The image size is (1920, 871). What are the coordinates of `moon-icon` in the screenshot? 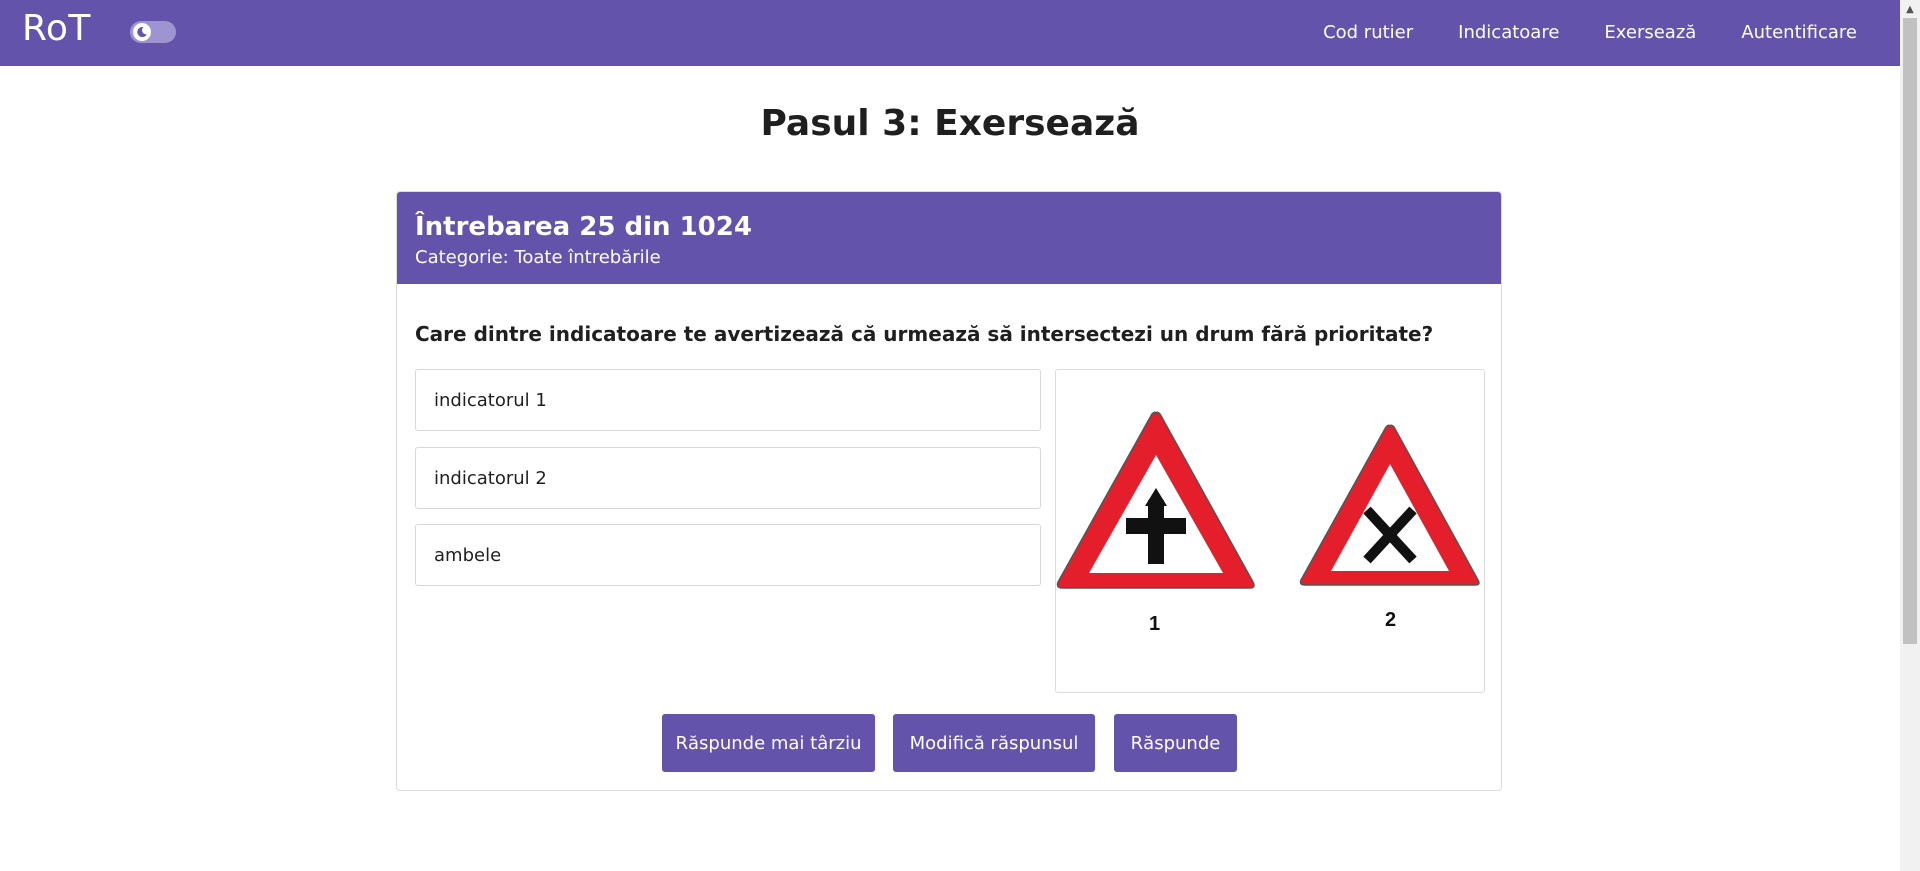 It's located at (142, 32).